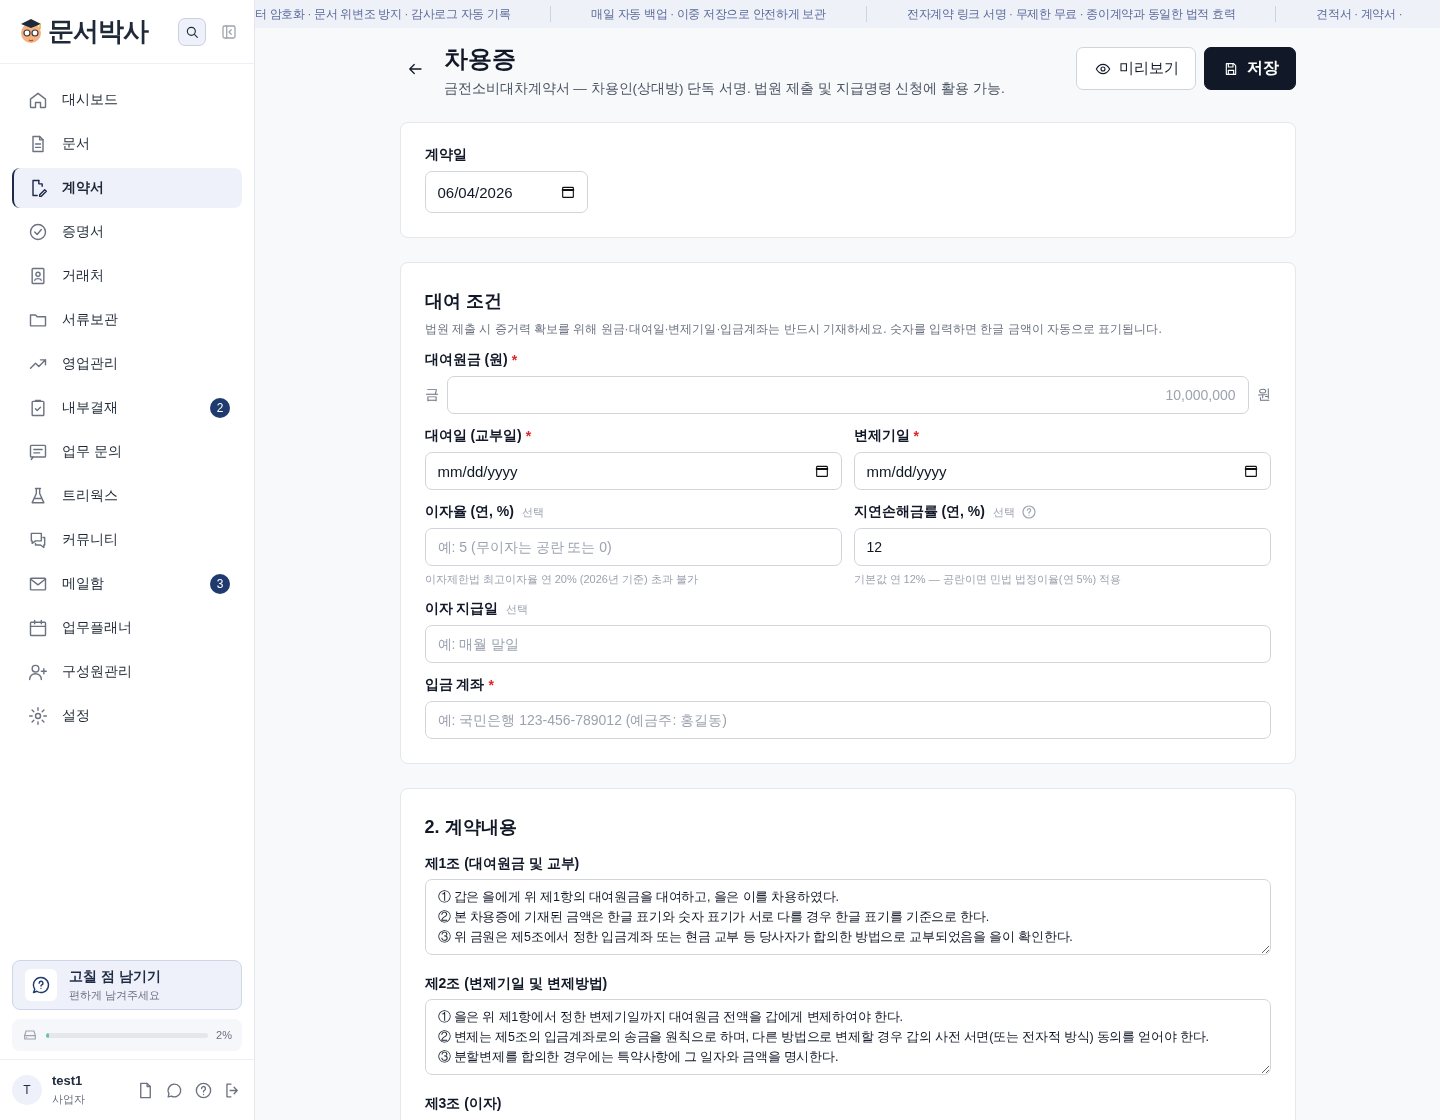  What do you see at coordinates (224, 1035) in the screenshot?
I see `storage-percent: 2%` at bounding box center [224, 1035].